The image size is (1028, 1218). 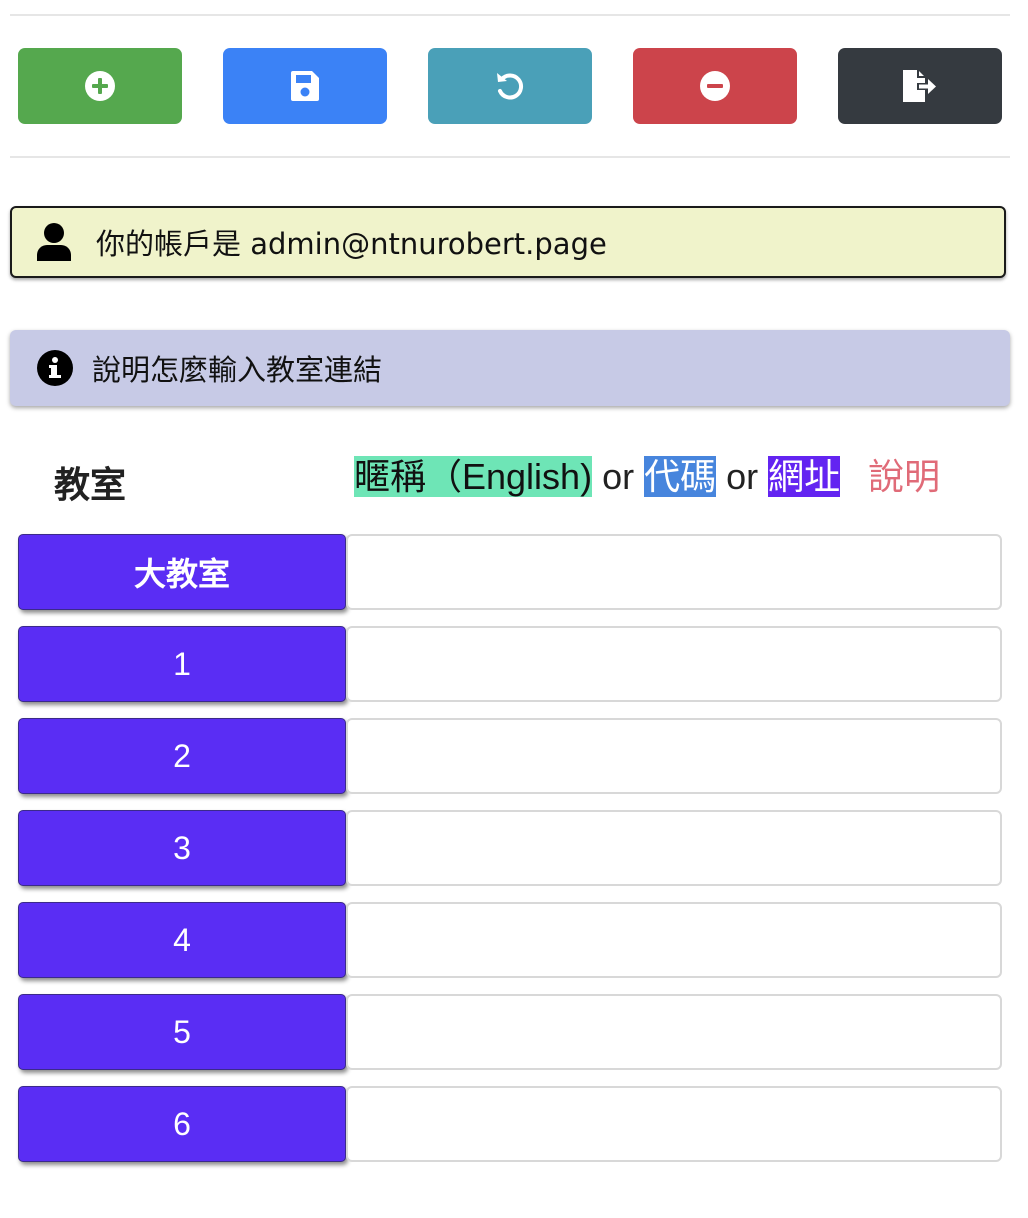 What do you see at coordinates (54, 242) in the screenshot?
I see `user-icon` at bounding box center [54, 242].